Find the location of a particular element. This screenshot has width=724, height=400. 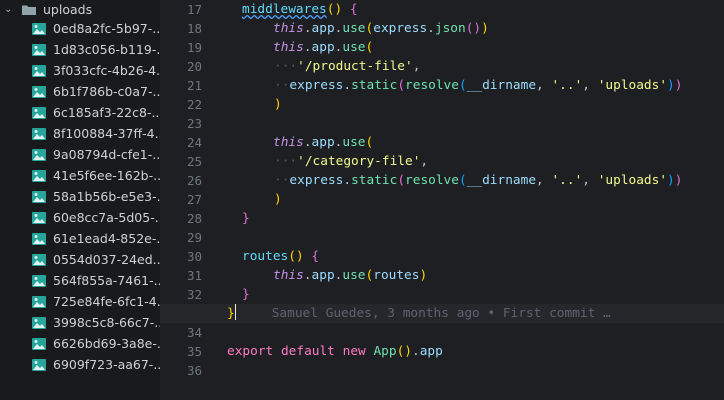

text-cursor is located at coordinates (235, 312).